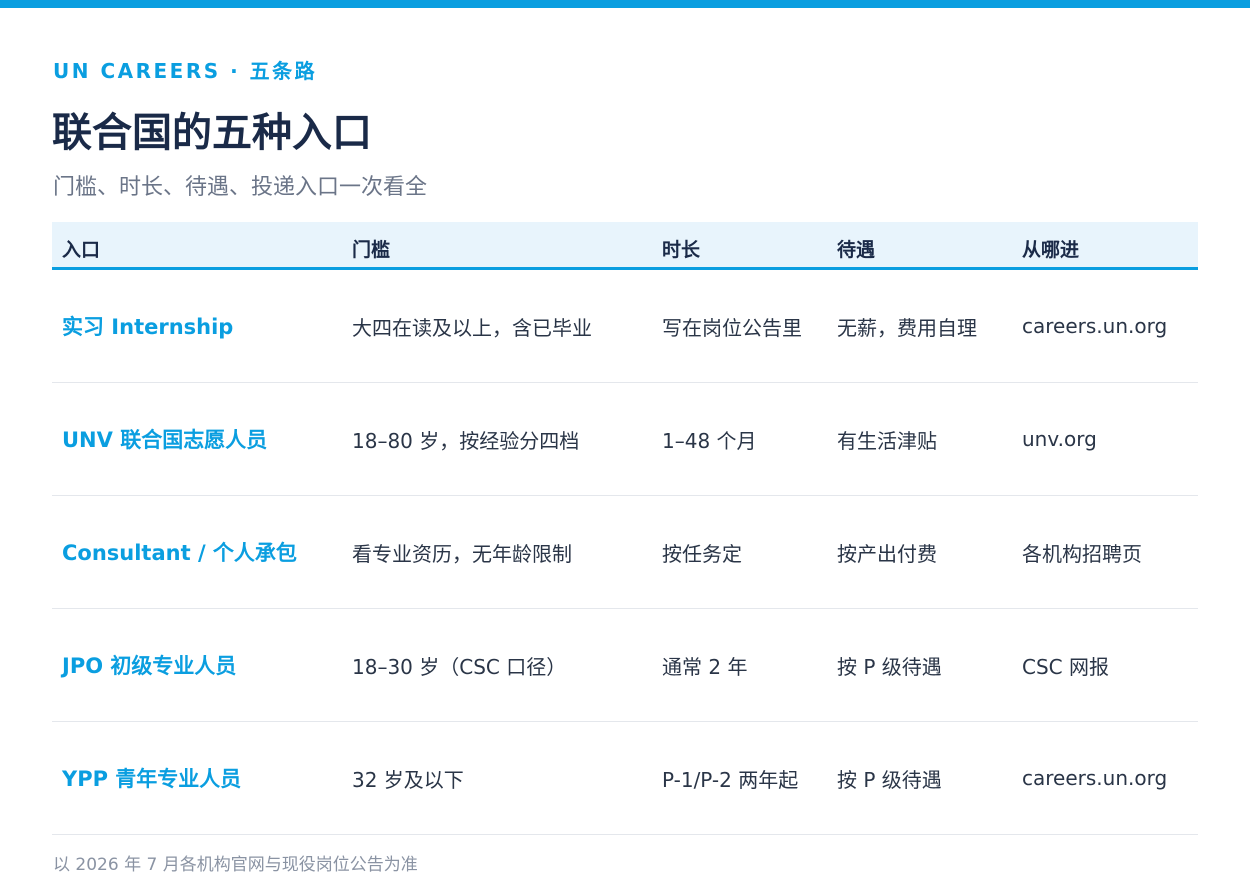  Describe the element at coordinates (212, 133) in the screenshot. I see `page-title: 联合国的五种入口` at that location.